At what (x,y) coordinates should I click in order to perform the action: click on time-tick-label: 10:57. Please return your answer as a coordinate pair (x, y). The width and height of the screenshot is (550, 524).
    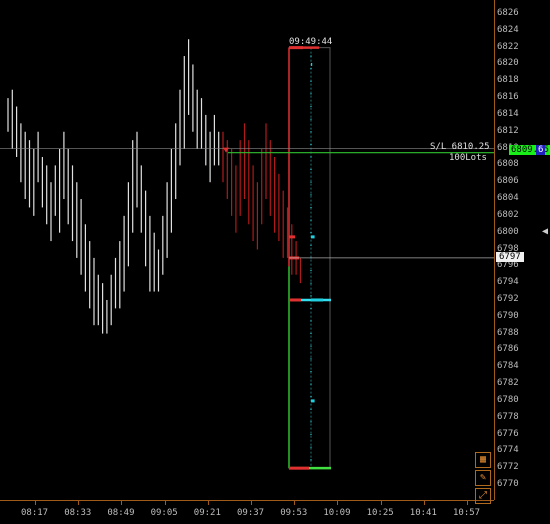
    Looking at the image, I should click on (467, 513).